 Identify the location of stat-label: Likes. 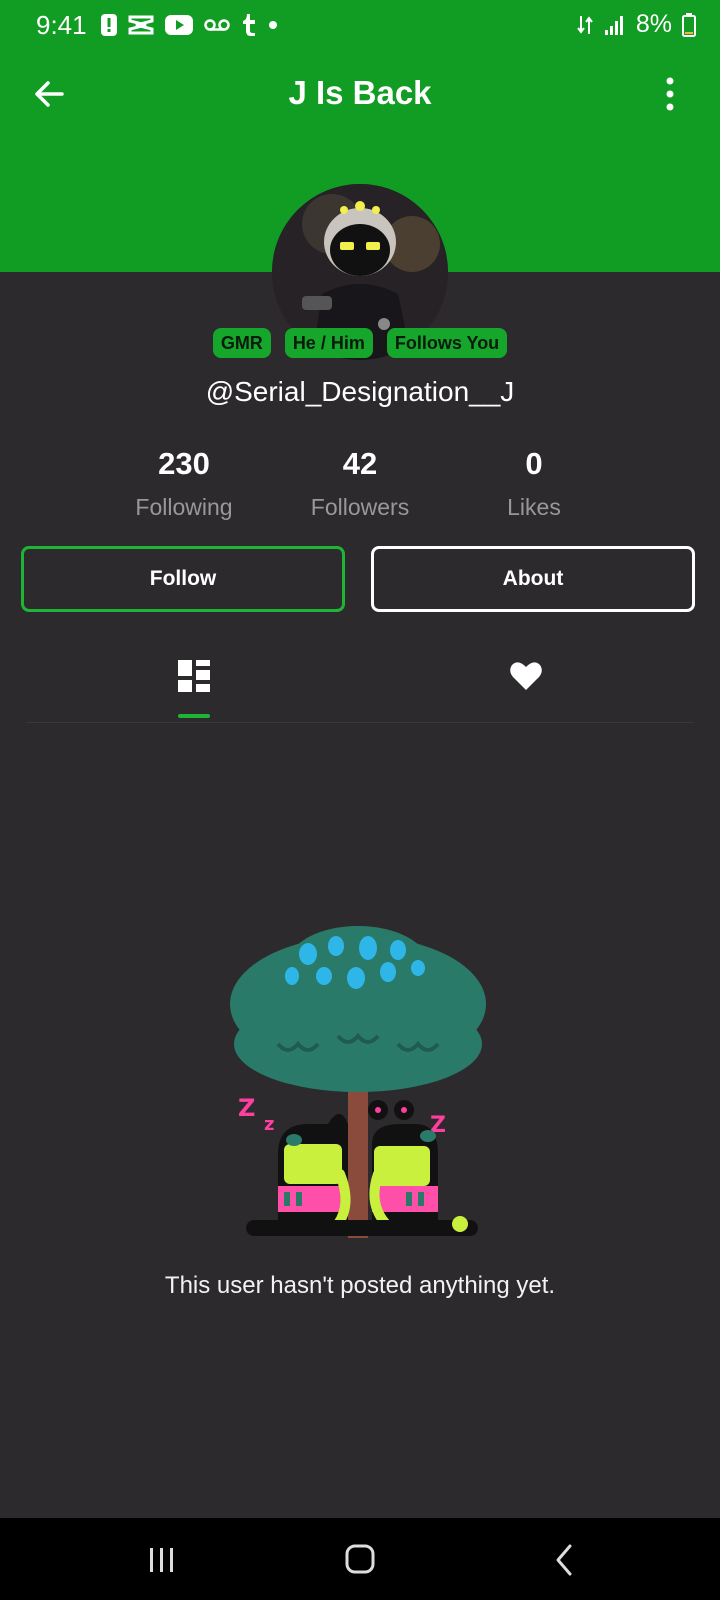
(534, 507).